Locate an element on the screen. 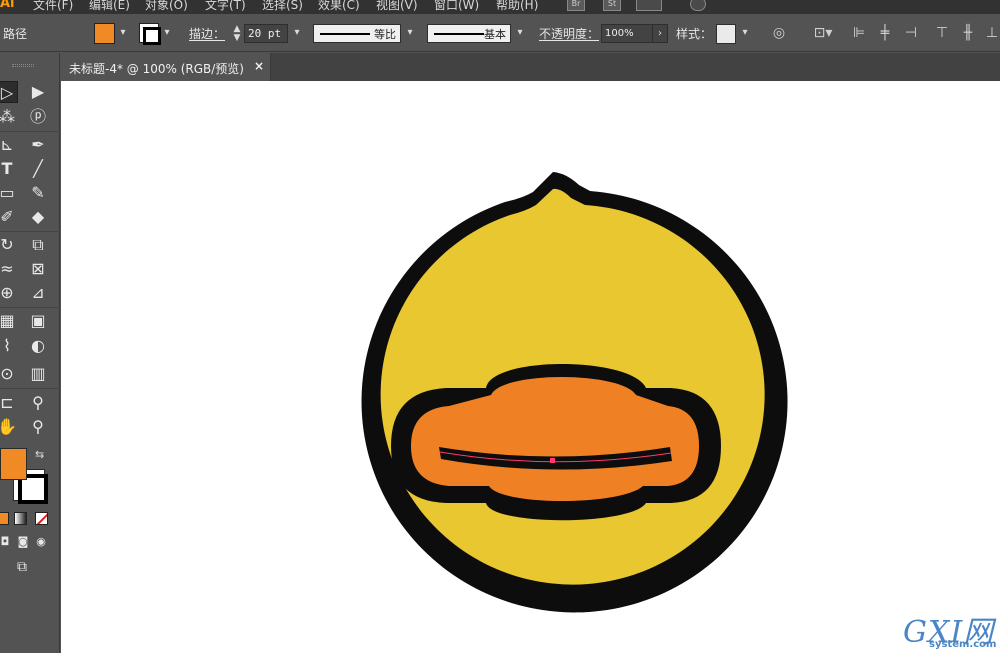 The width and height of the screenshot is (1000, 653). stroke-weight-field: 20 pt is located at coordinates (266, 33).